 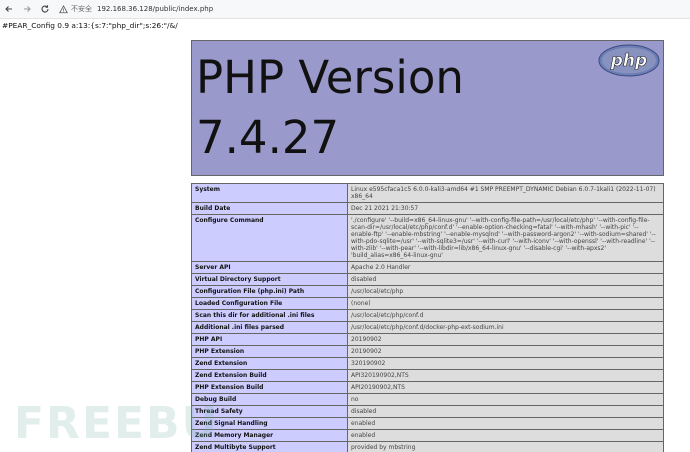 What do you see at coordinates (345, 9) in the screenshot?
I see `browser-toolbar: 不安全 192.168.36.128/public/index.php` at bounding box center [345, 9].